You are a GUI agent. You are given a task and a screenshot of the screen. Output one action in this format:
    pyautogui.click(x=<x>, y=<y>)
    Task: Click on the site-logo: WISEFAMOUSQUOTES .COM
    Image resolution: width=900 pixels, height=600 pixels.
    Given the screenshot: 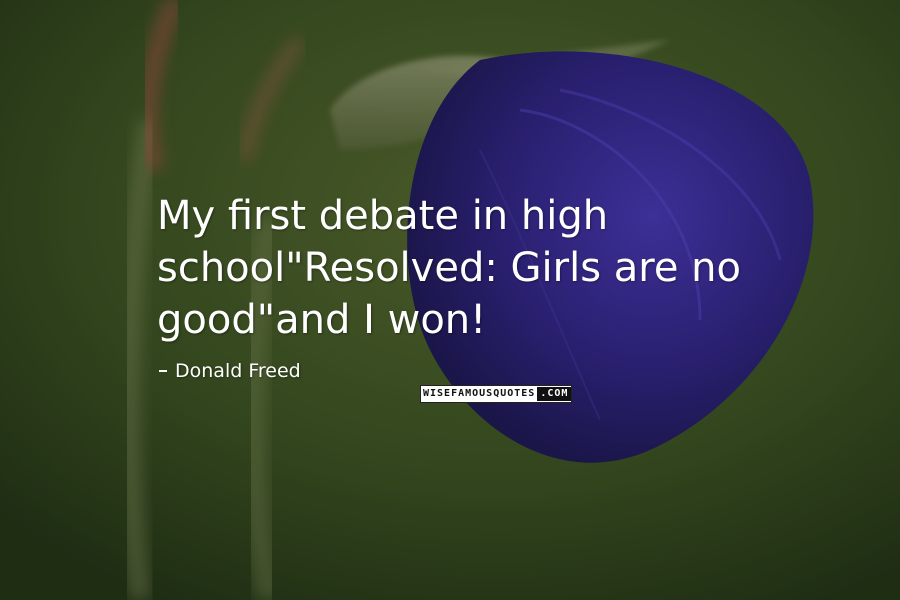 What is the action you would take?
    pyautogui.click(x=496, y=394)
    